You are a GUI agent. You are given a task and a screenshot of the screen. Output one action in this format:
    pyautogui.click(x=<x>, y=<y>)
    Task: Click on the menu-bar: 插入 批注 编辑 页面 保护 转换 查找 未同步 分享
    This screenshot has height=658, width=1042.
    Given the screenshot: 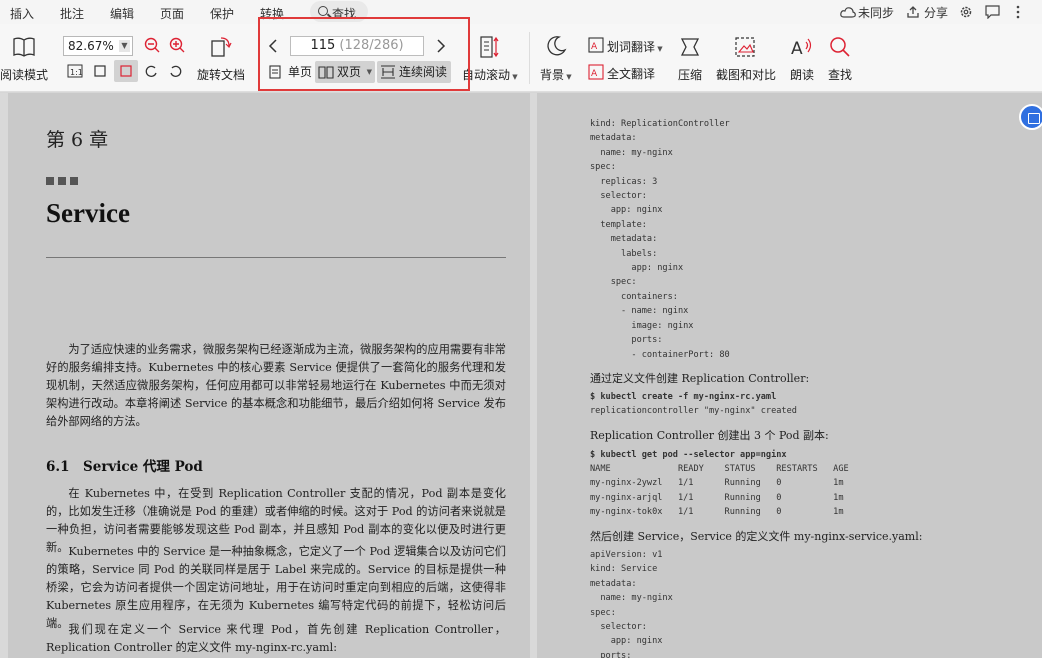 What is the action you would take?
    pyautogui.click(x=521, y=12)
    